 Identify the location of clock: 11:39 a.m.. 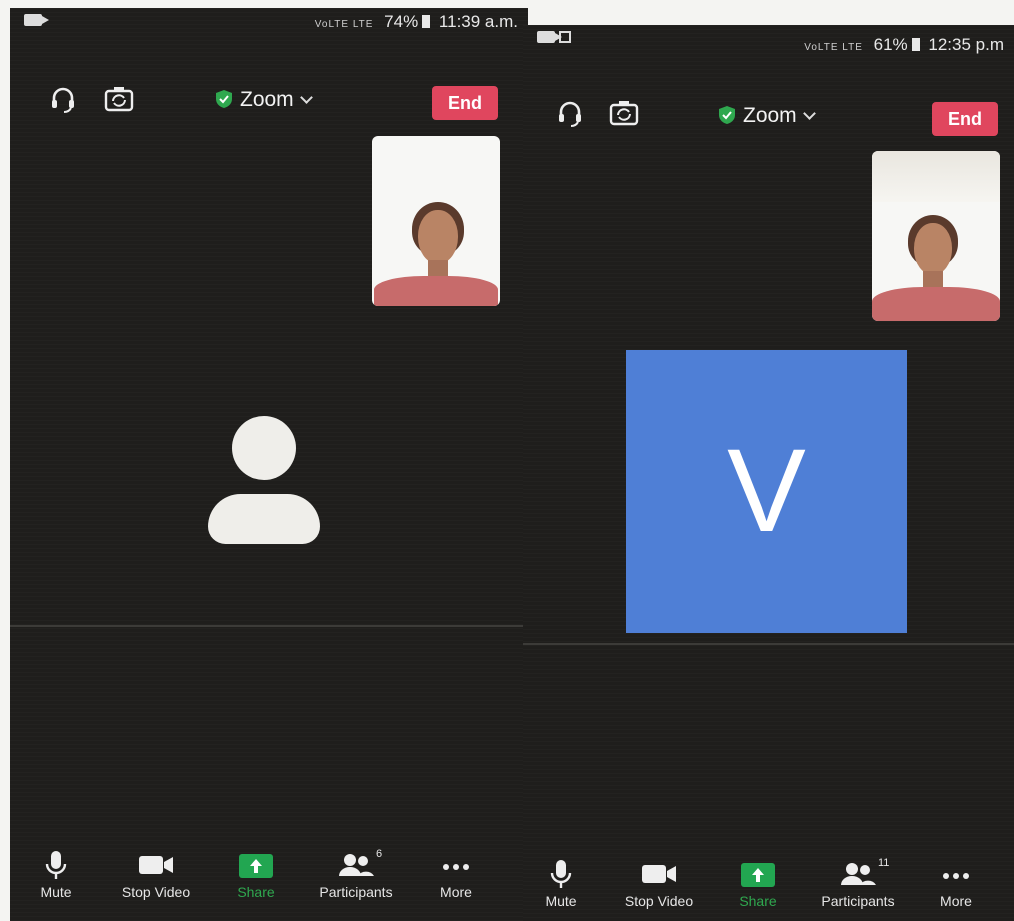
(478, 21).